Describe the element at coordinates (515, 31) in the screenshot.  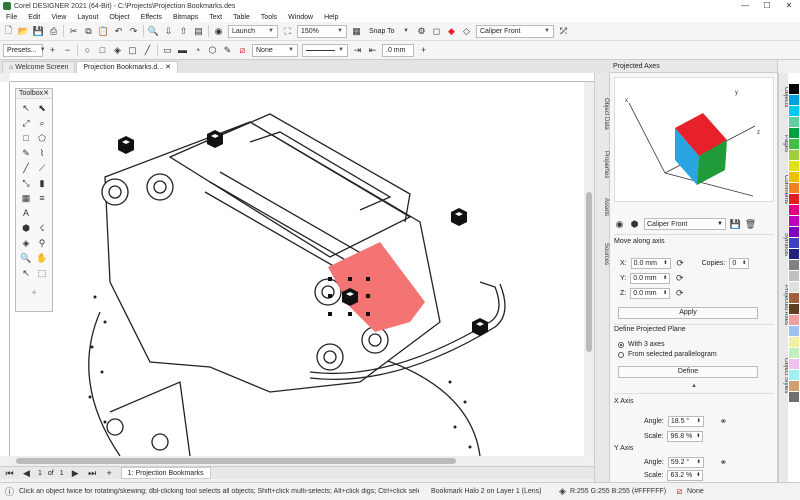
I see `projection-bookmark-dropdown: Caliper Front ▼` at that location.